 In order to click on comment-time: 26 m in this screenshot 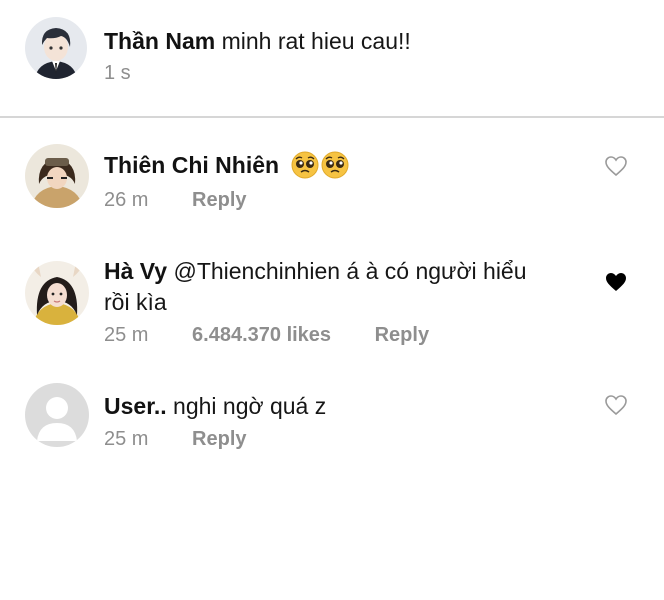, I will do `click(126, 200)`.